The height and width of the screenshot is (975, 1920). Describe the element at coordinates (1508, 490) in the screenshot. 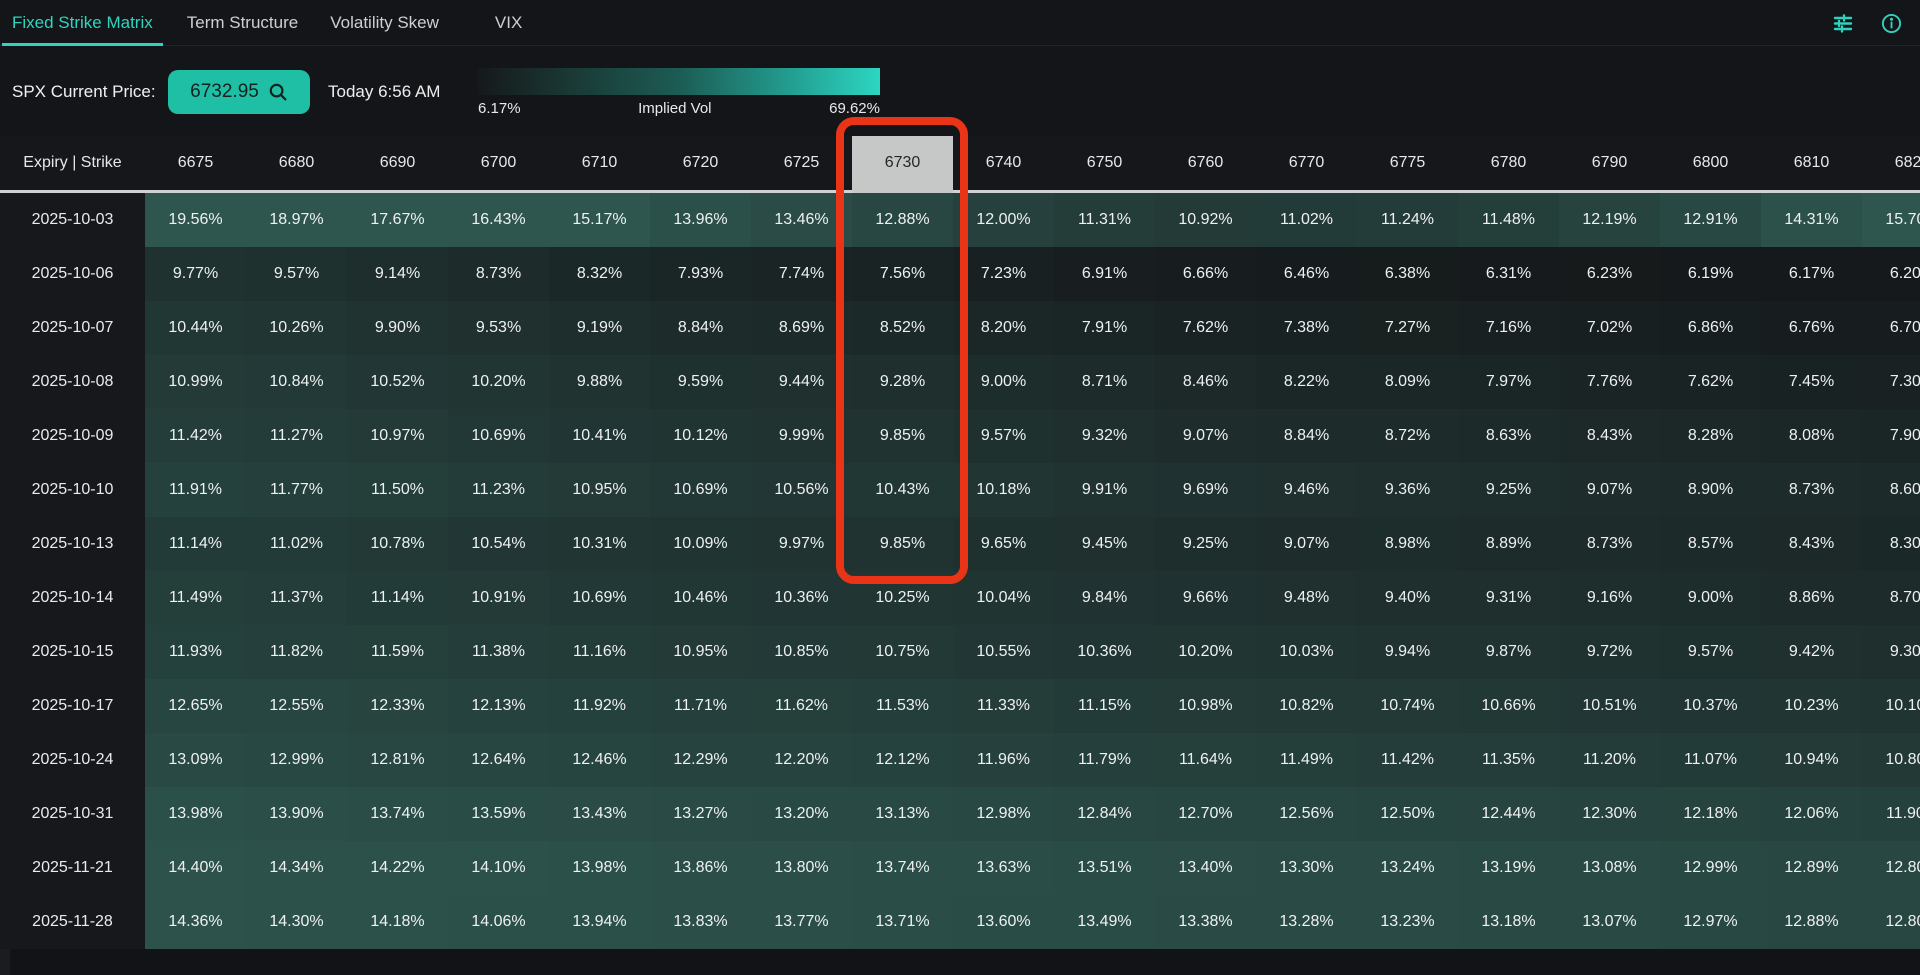

I see `matrix-cell: 9.25%` at that location.